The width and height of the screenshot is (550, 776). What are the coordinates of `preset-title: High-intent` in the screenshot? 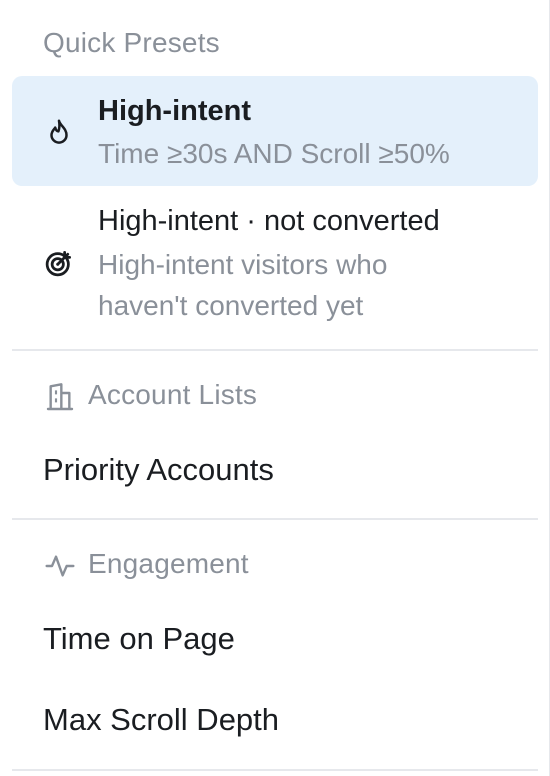 It's located at (175, 111).